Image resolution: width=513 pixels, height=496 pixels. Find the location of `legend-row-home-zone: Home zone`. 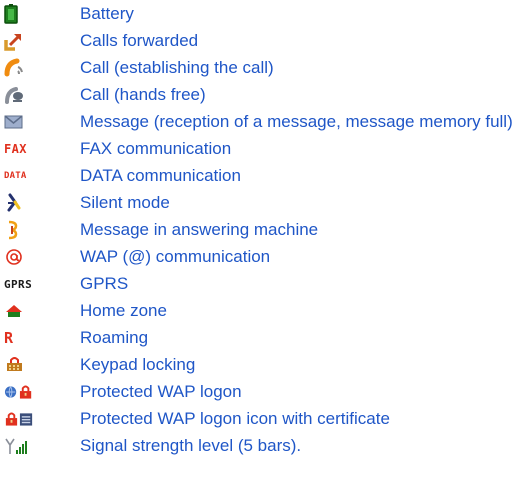

legend-row-home-zone: Home zone is located at coordinates (256, 310).